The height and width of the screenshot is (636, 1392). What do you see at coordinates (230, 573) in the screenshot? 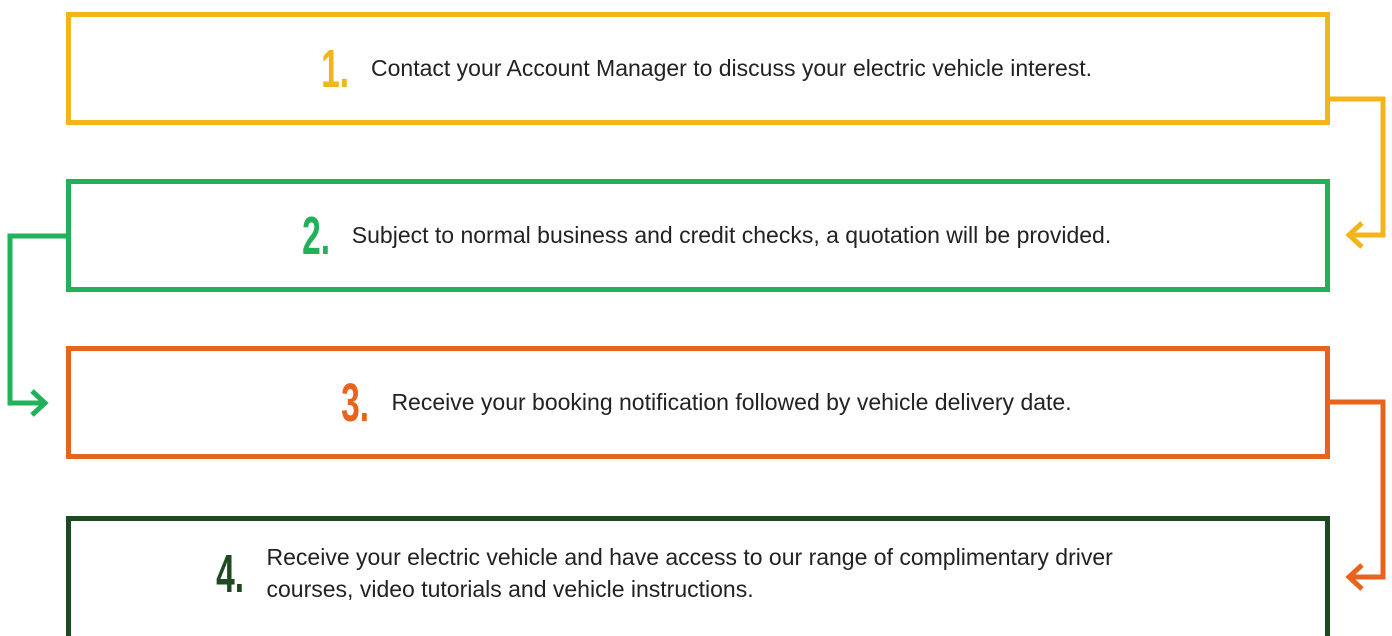
I see `step-4-number: 4.` at bounding box center [230, 573].